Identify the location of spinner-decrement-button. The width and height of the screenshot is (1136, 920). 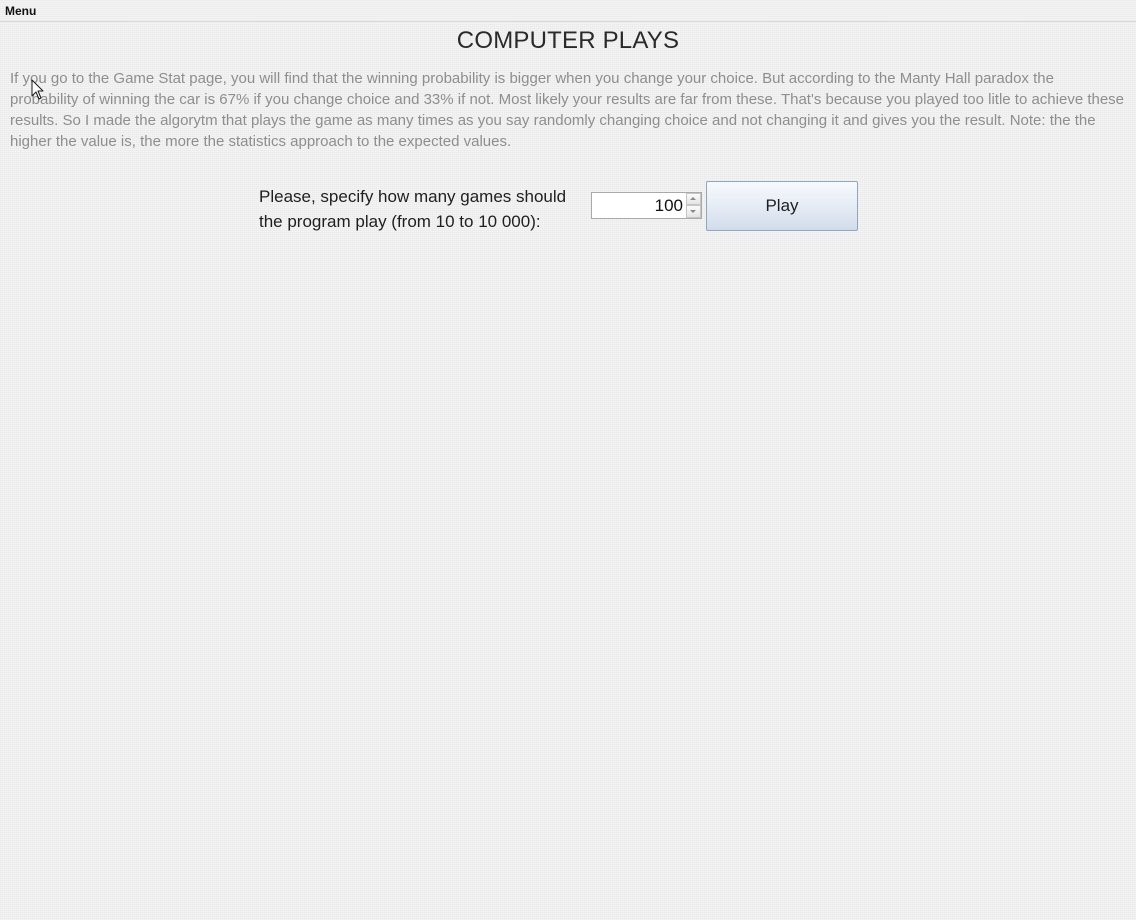
(693, 211).